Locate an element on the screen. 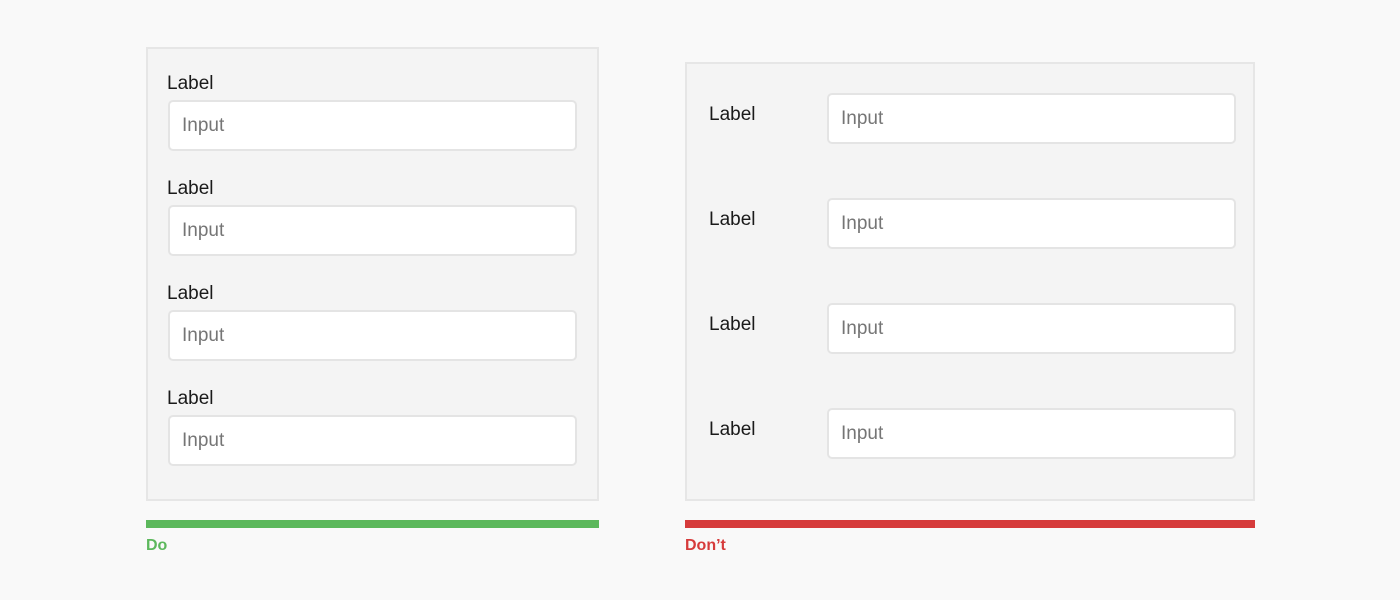 The image size is (1400, 600). dont-indicator-bar is located at coordinates (970, 524).